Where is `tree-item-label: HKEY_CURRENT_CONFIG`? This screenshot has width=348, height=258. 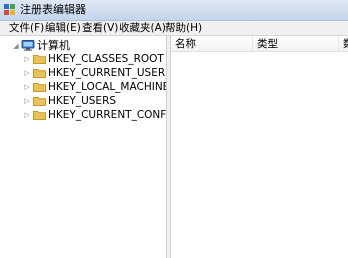 tree-item-label: HKEY_CURRENT_CONFIG is located at coordinates (107, 115).